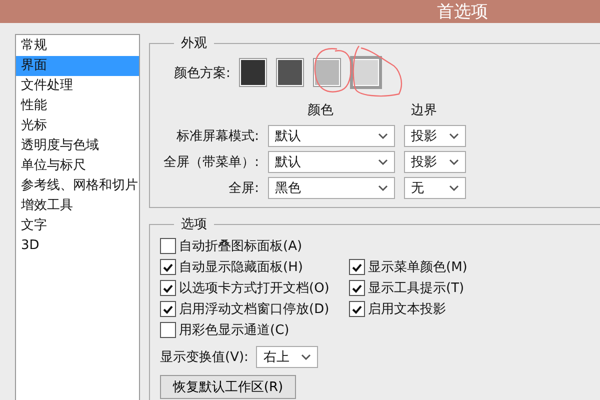 The height and width of the screenshot is (400, 600). What do you see at coordinates (474, 267) in the screenshot?
I see `option-checkbox: 显示菜单颜色(M)` at bounding box center [474, 267].